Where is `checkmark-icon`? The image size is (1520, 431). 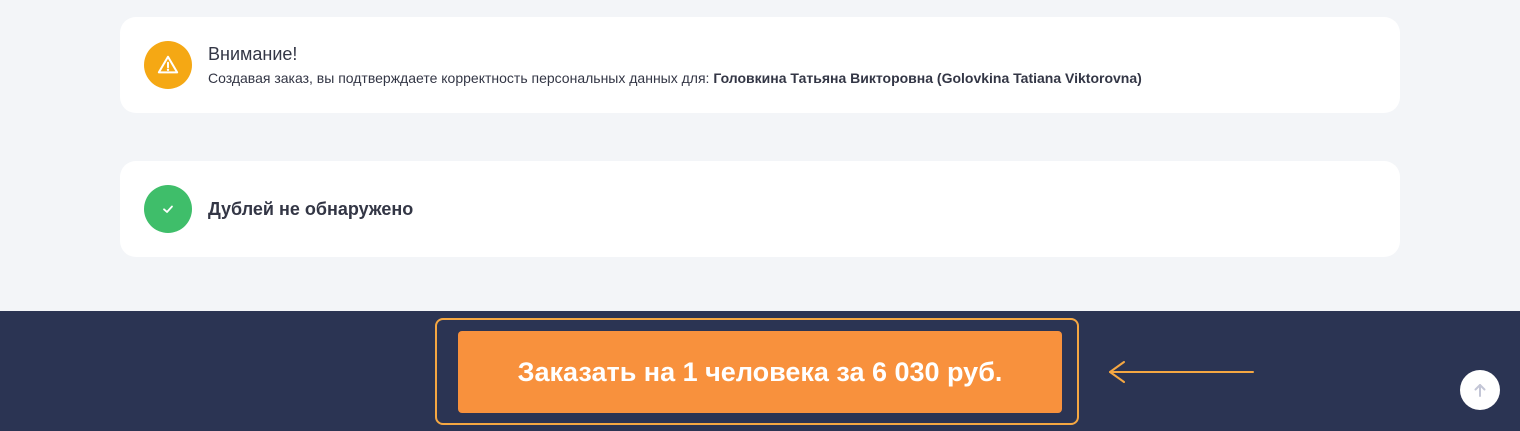
checkmark-icon is located at coordinates (168, 209).